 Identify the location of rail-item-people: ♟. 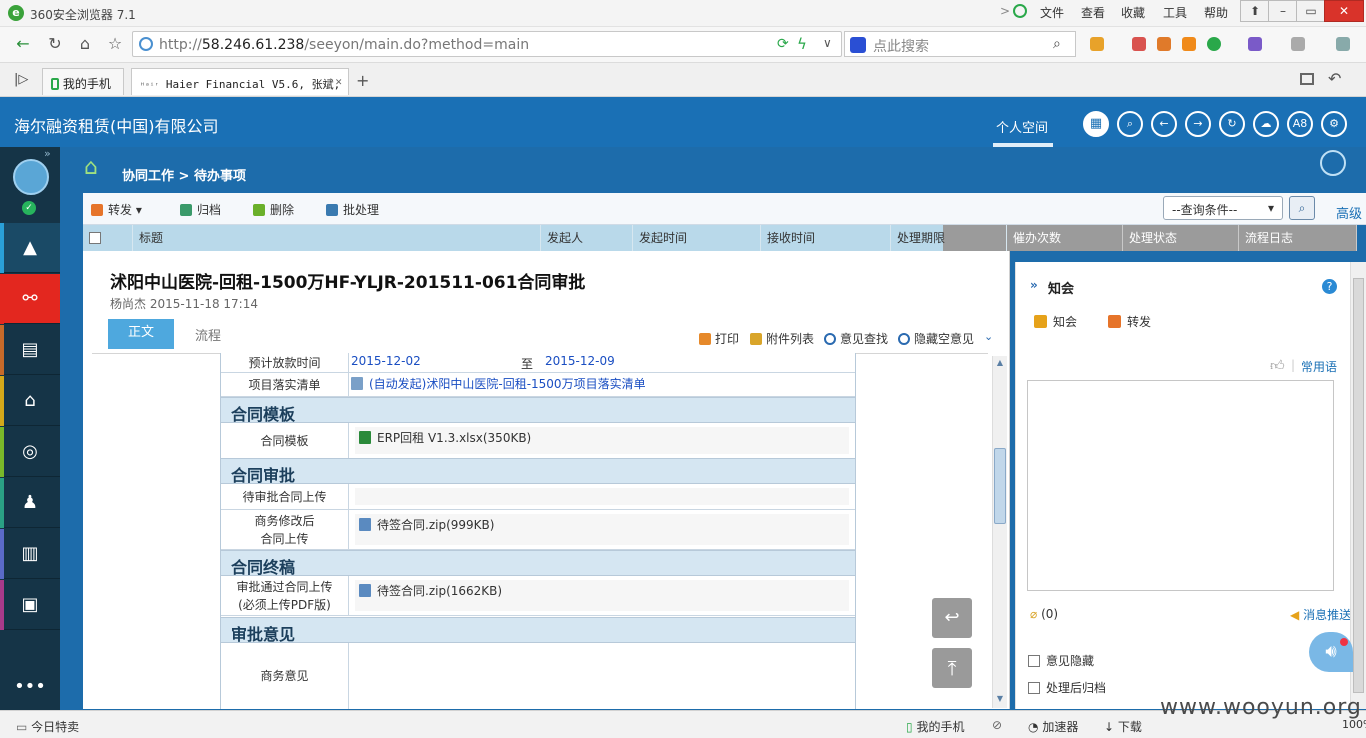
(30, 503).